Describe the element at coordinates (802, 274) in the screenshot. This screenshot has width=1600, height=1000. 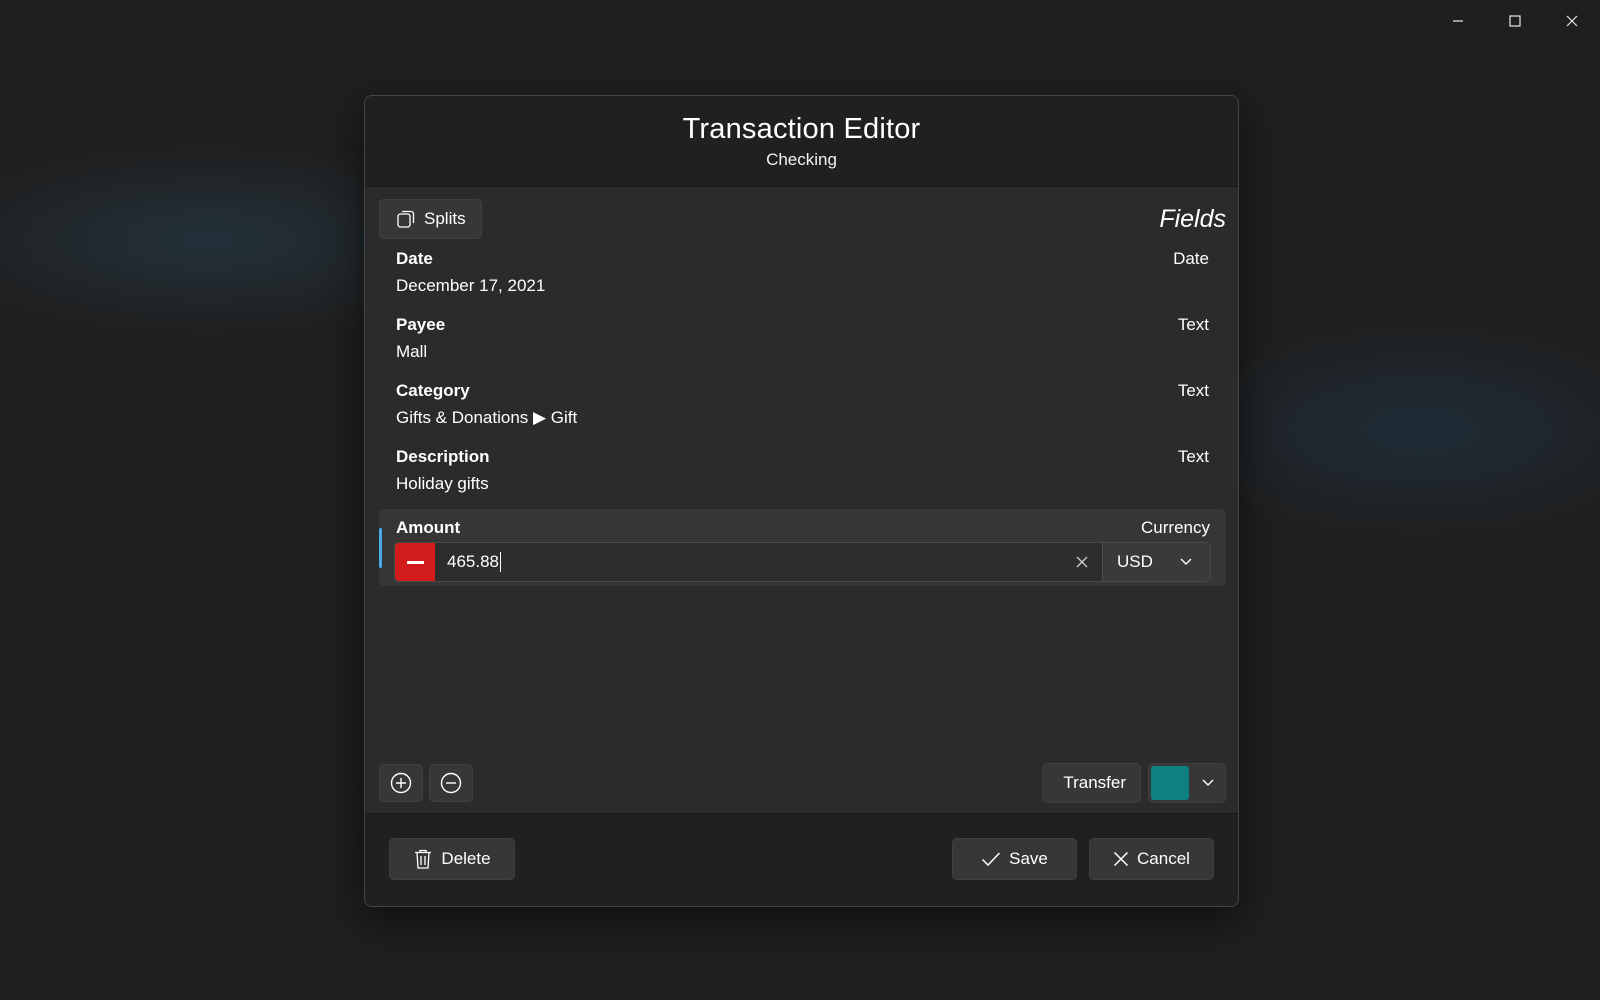
I see `field-date: Date Date December 17, 2021` at that location.